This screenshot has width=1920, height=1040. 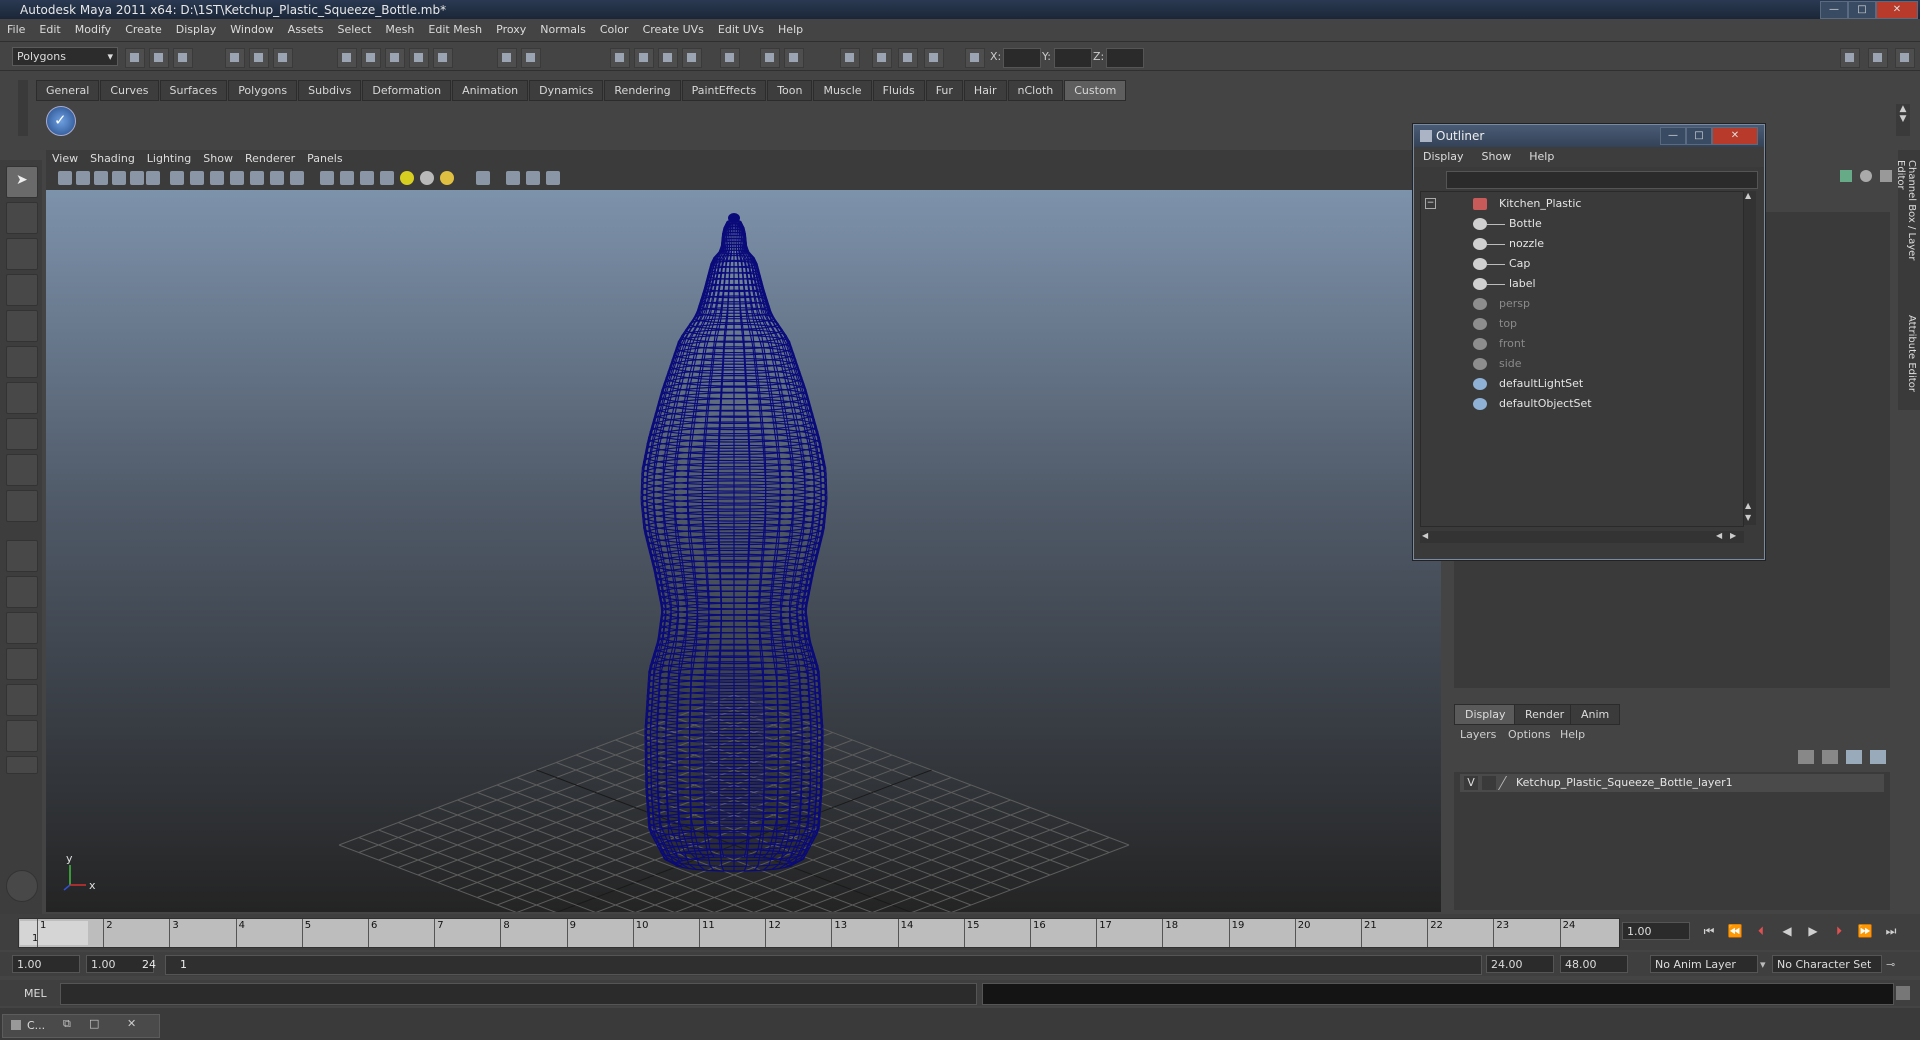 I want to click on safe-action-icon, so click(x=237, y=178).